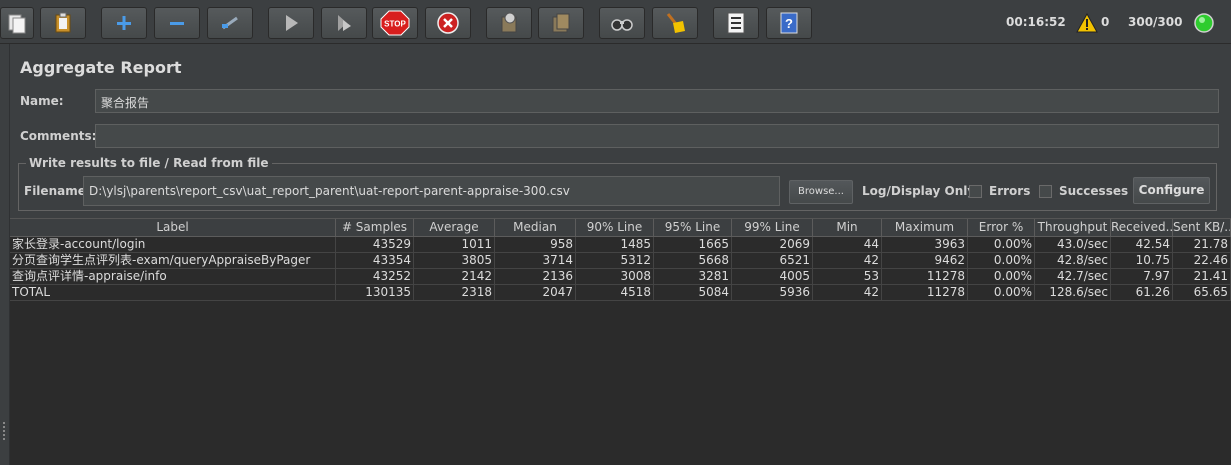 This screenshot has width=1231, height=465. What do you see at coordinates (448, 23) in the screenshot?
I see `shutdown-button` at bounding box center [448, 23].